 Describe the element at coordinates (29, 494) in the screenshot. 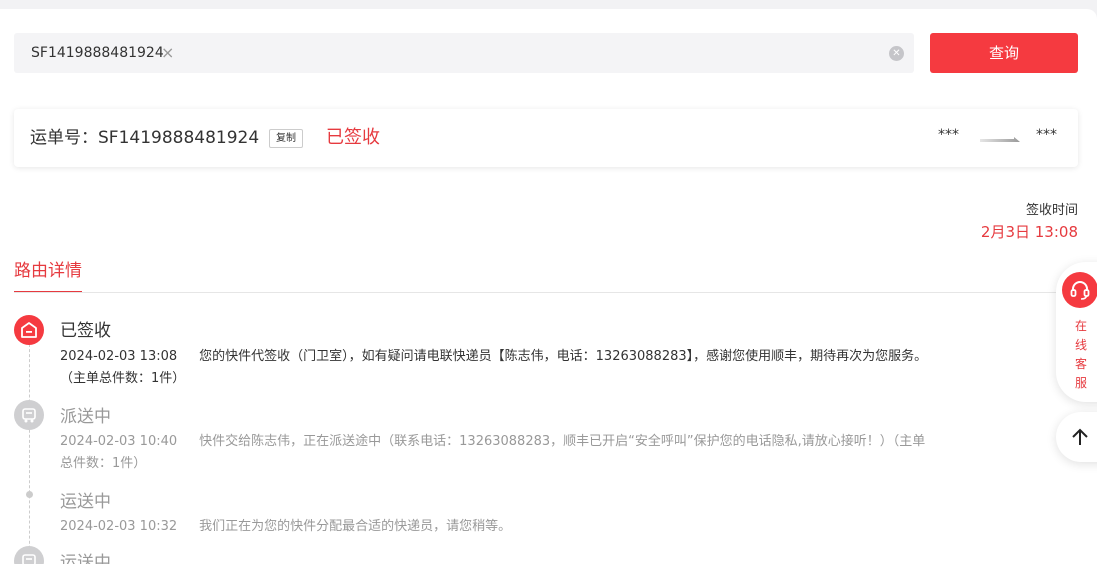

I see `dot-icon` at that location.